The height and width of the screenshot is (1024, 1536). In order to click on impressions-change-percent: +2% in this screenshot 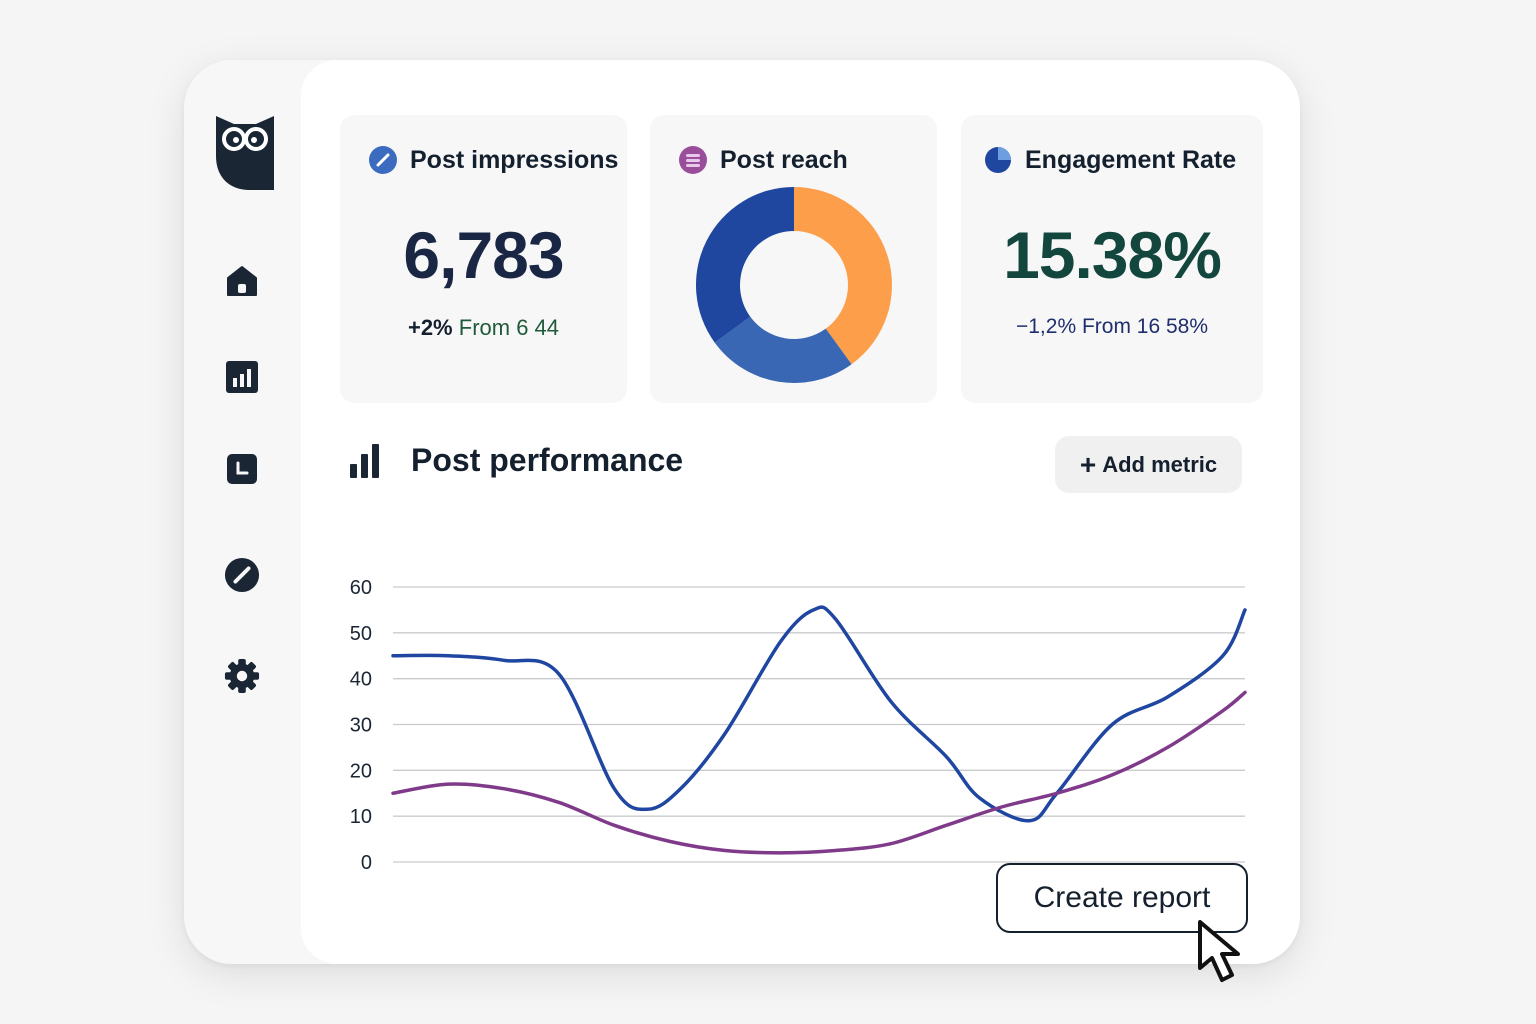, I will do `click(430, 327)`.